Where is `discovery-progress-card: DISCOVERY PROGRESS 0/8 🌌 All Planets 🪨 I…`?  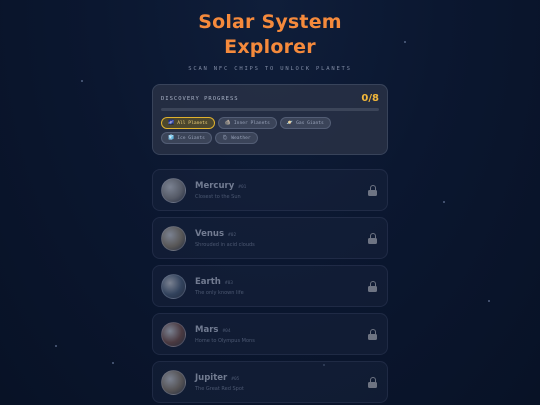
discovery-progress-card: DISCOVERY PROGRESS 0/8 🌌 All Planets 🪨 I… is located at coordinates (270, 119).